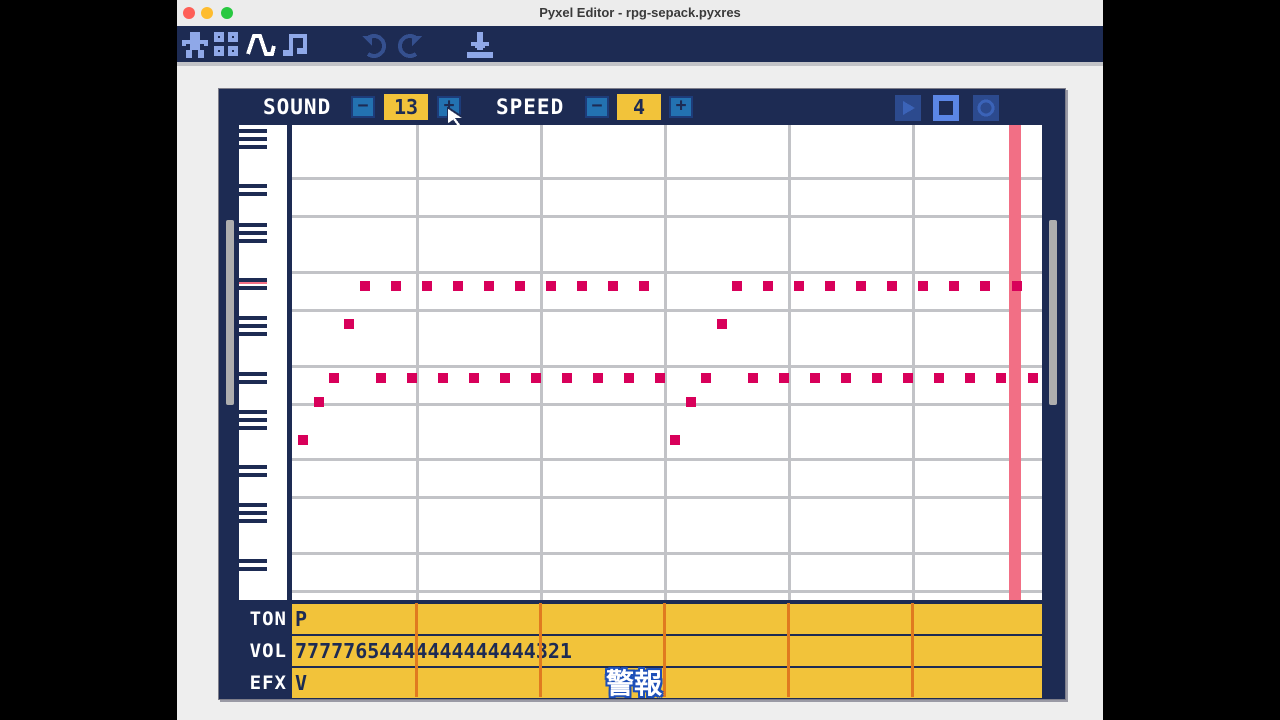 This screenshot has height=720, width=1280. Describe the element at coordinates (195, 45) in the screenshot. I see `image-editor-icon` at that location.